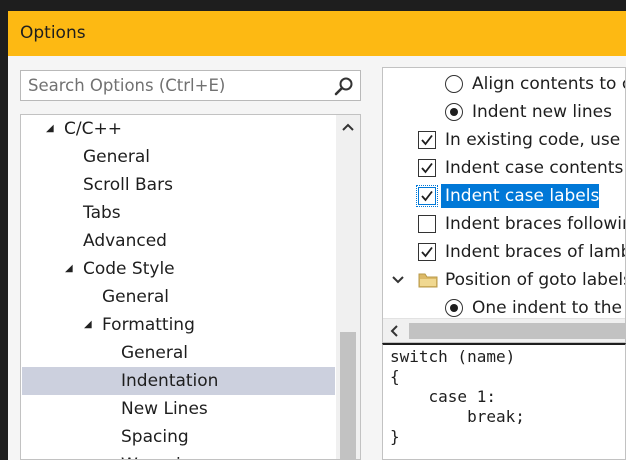 The height and width of the screenshot is (460, 626). I want to click on tree-item-formatting-general: General, so click(178, 353).